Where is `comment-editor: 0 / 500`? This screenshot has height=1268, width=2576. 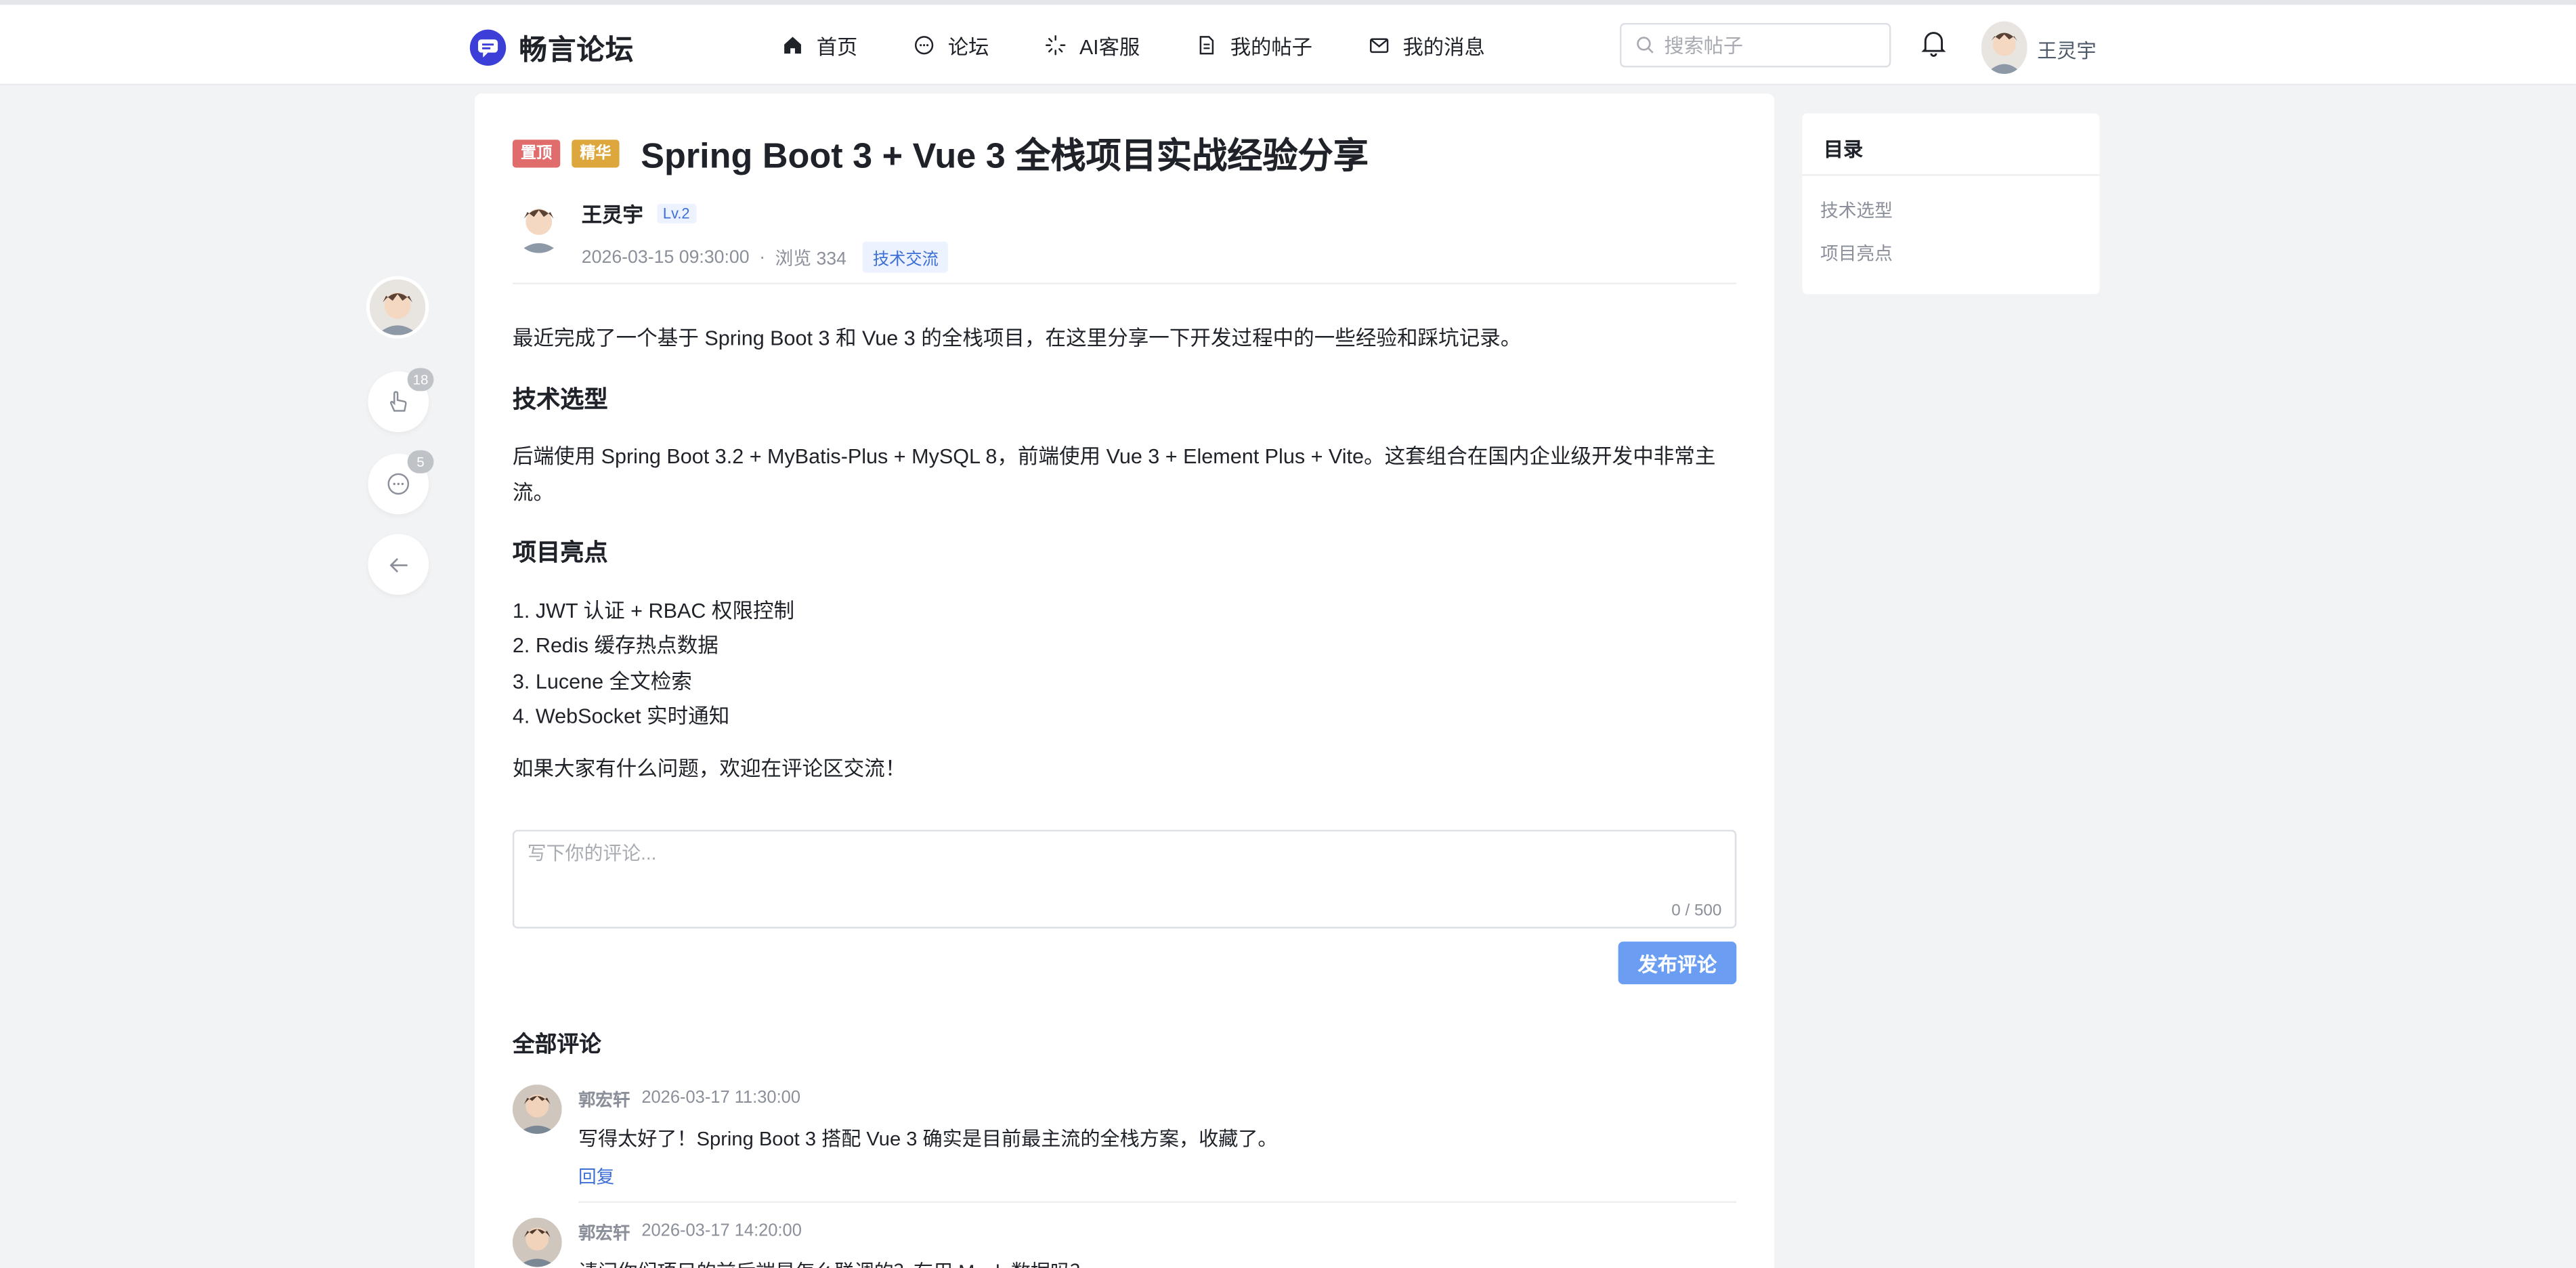 comment-editor: 0 / 500 is located at coordinates (1124, 879).